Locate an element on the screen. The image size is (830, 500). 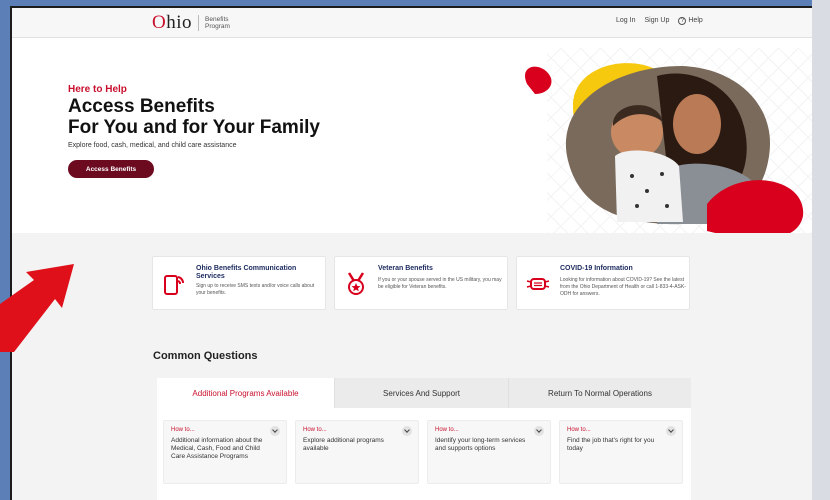
help-icon: ? is located at coordinates (682, 21).